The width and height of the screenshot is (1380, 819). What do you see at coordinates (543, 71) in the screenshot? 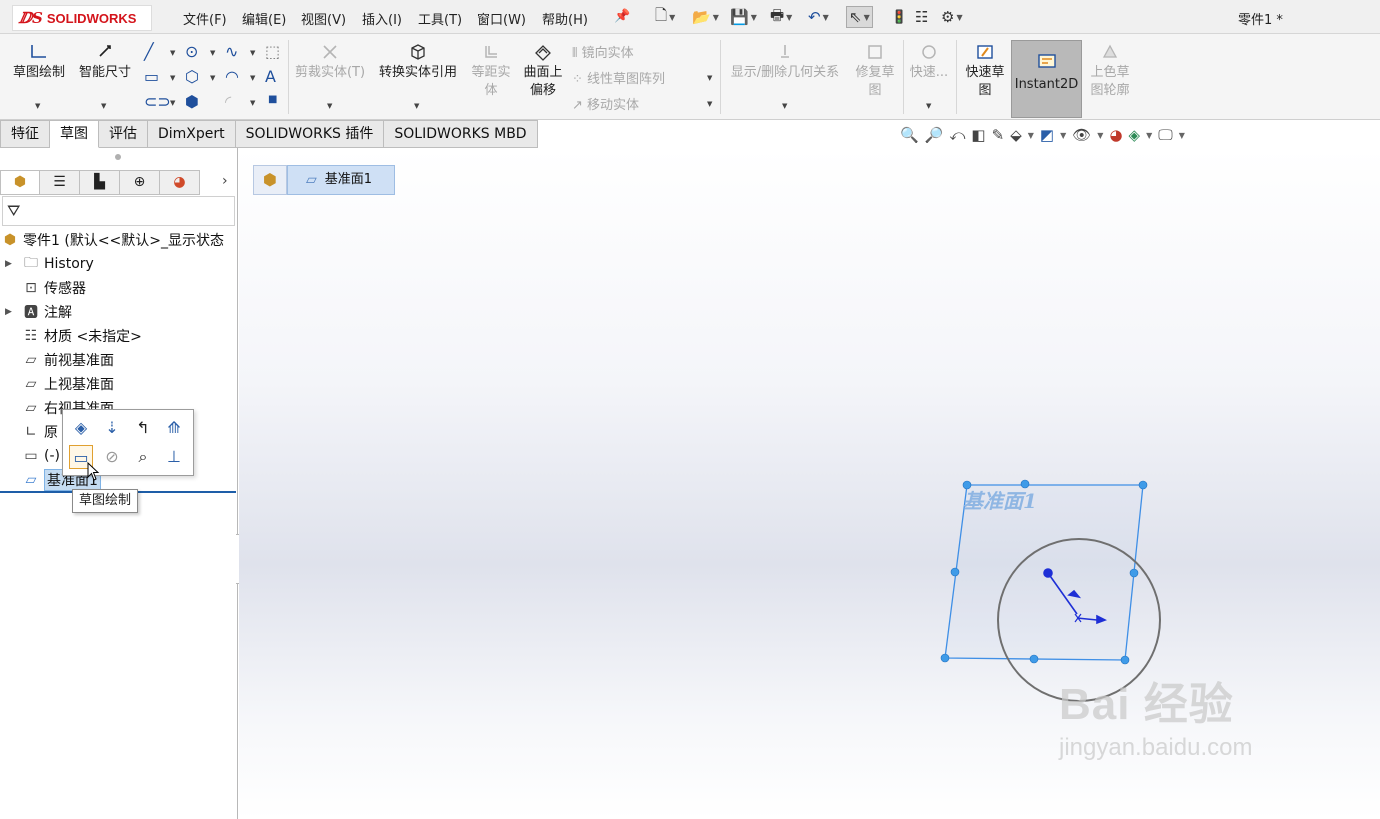
I see `offset-on-surface-button: 曲面上 偏移` at bounding box center [543, 71].